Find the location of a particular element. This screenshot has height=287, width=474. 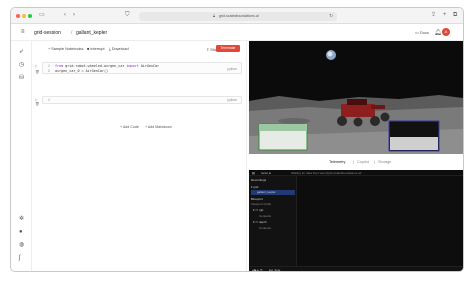

view-rgb-label: rgb is located at coordinates (261, 210).